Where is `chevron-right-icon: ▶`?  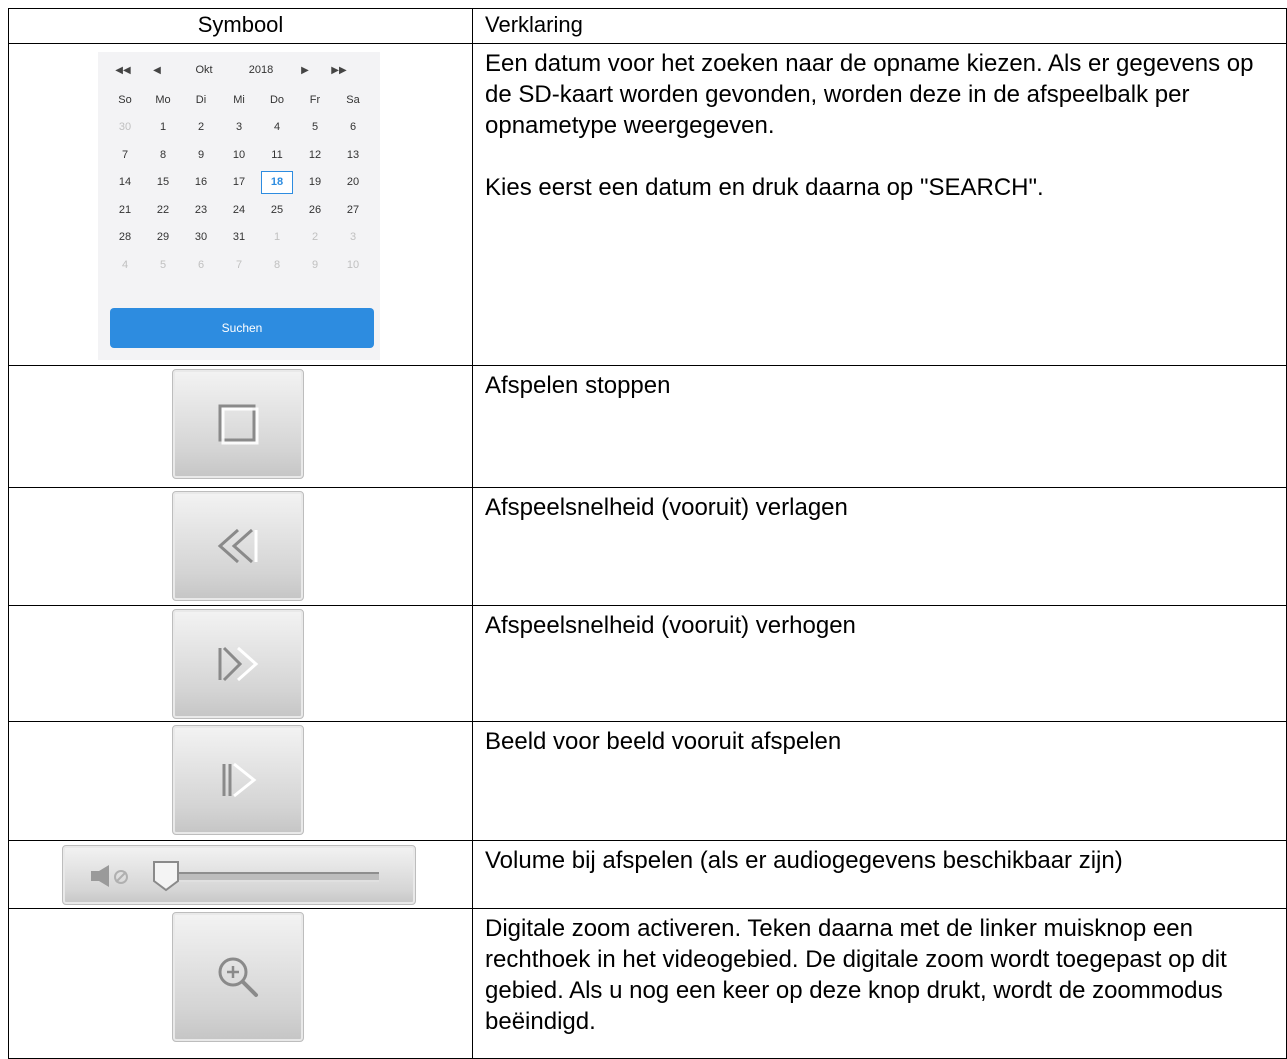 chevron-right-icon: ▶ is located at coordinates (305, 70).